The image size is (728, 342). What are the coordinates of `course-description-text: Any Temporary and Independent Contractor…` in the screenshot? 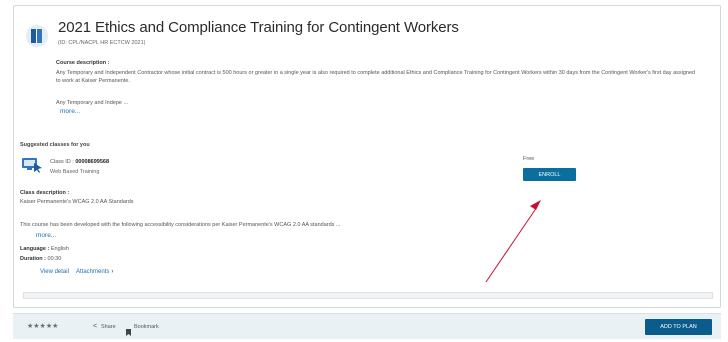 It's located at (376, 77).